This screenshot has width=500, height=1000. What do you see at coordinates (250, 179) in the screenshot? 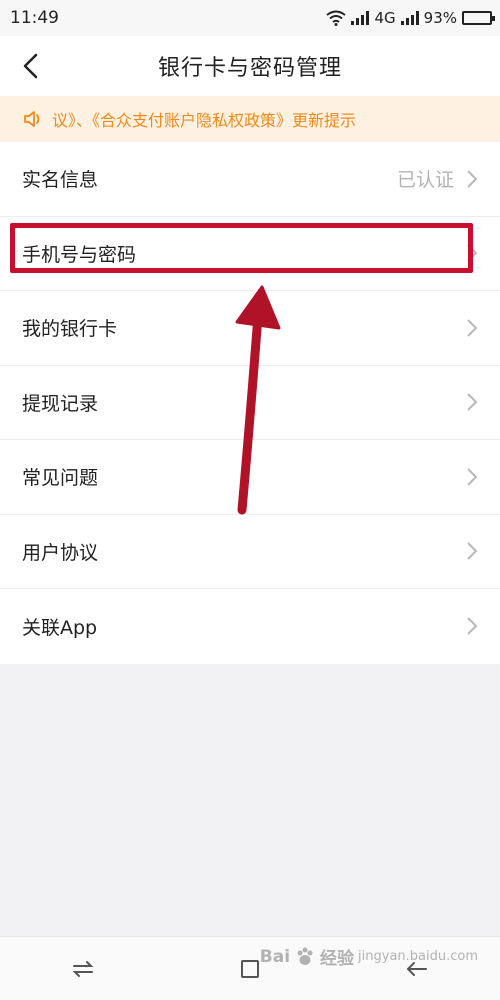
I see `menu-item-real-name-info: 实名信息 已认证` at bounding box center [250, 179].